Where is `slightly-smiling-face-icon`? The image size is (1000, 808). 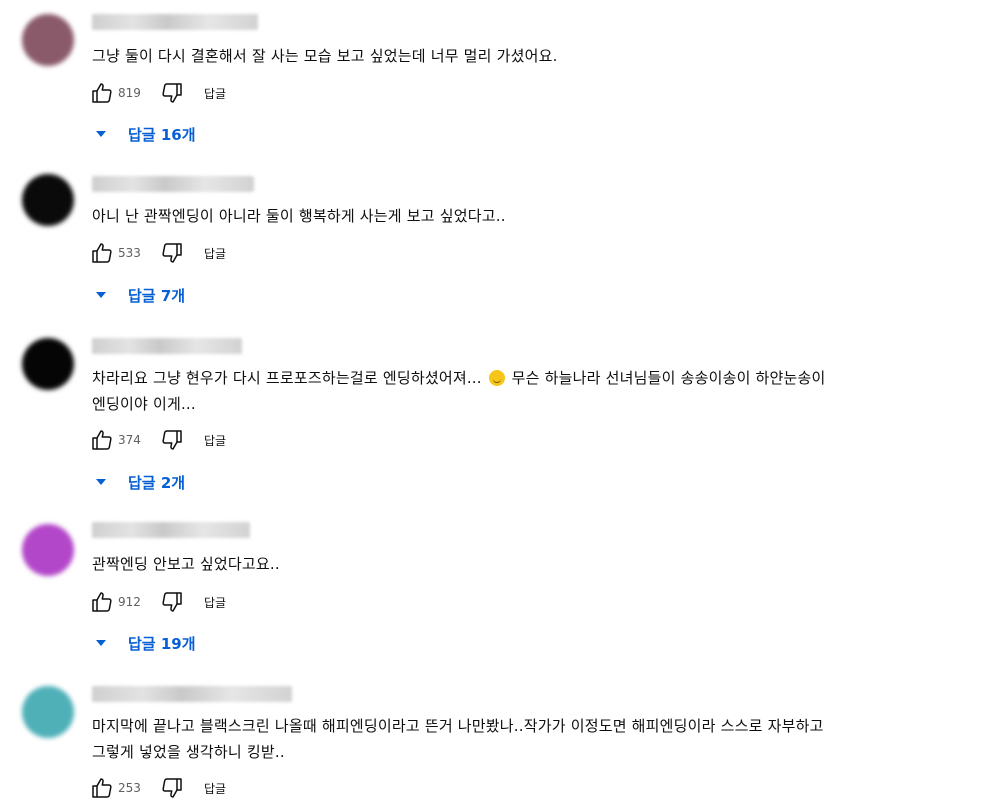
slightly-smiling-face-icon is located at coordinates (496, 378).